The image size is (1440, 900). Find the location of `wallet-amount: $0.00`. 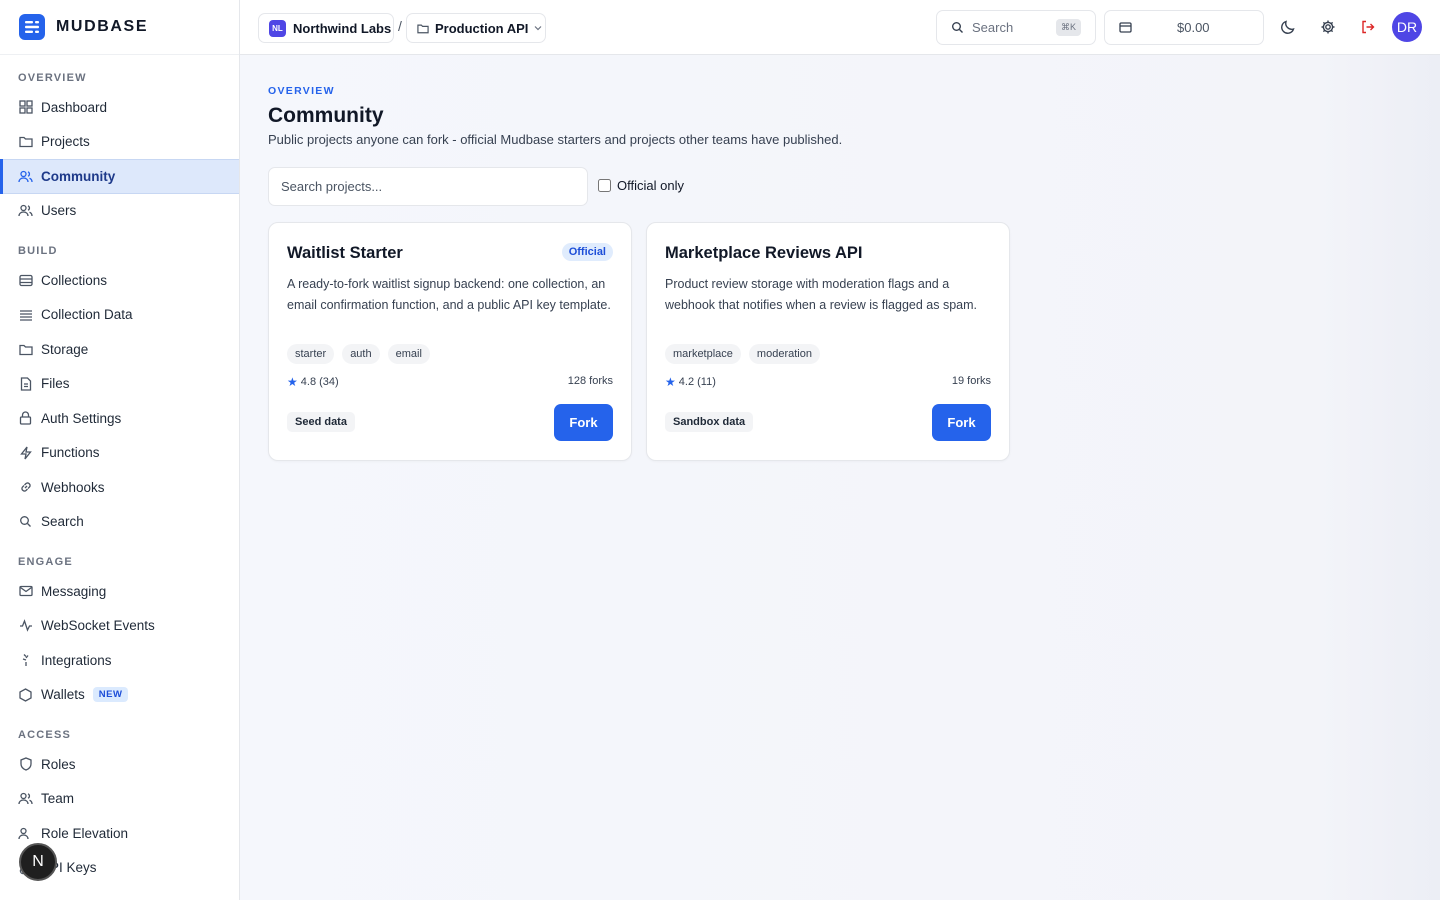

wallet-amount: $0.00 is located at coordinates (1193, 27).